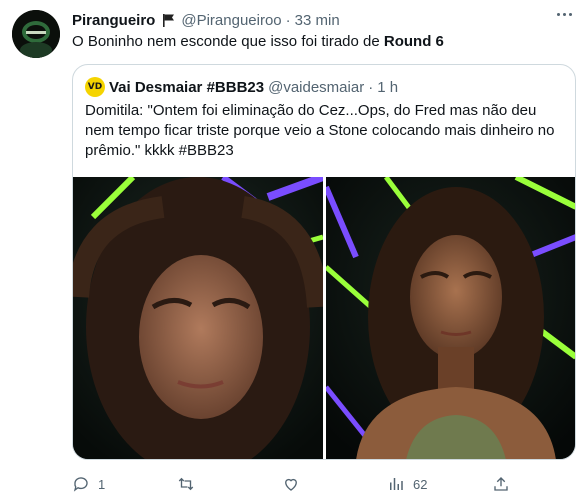 This screenshot has width=588, height=503. I want to click on quoted-handle: @vaidesmaiar, so click(316, 87).